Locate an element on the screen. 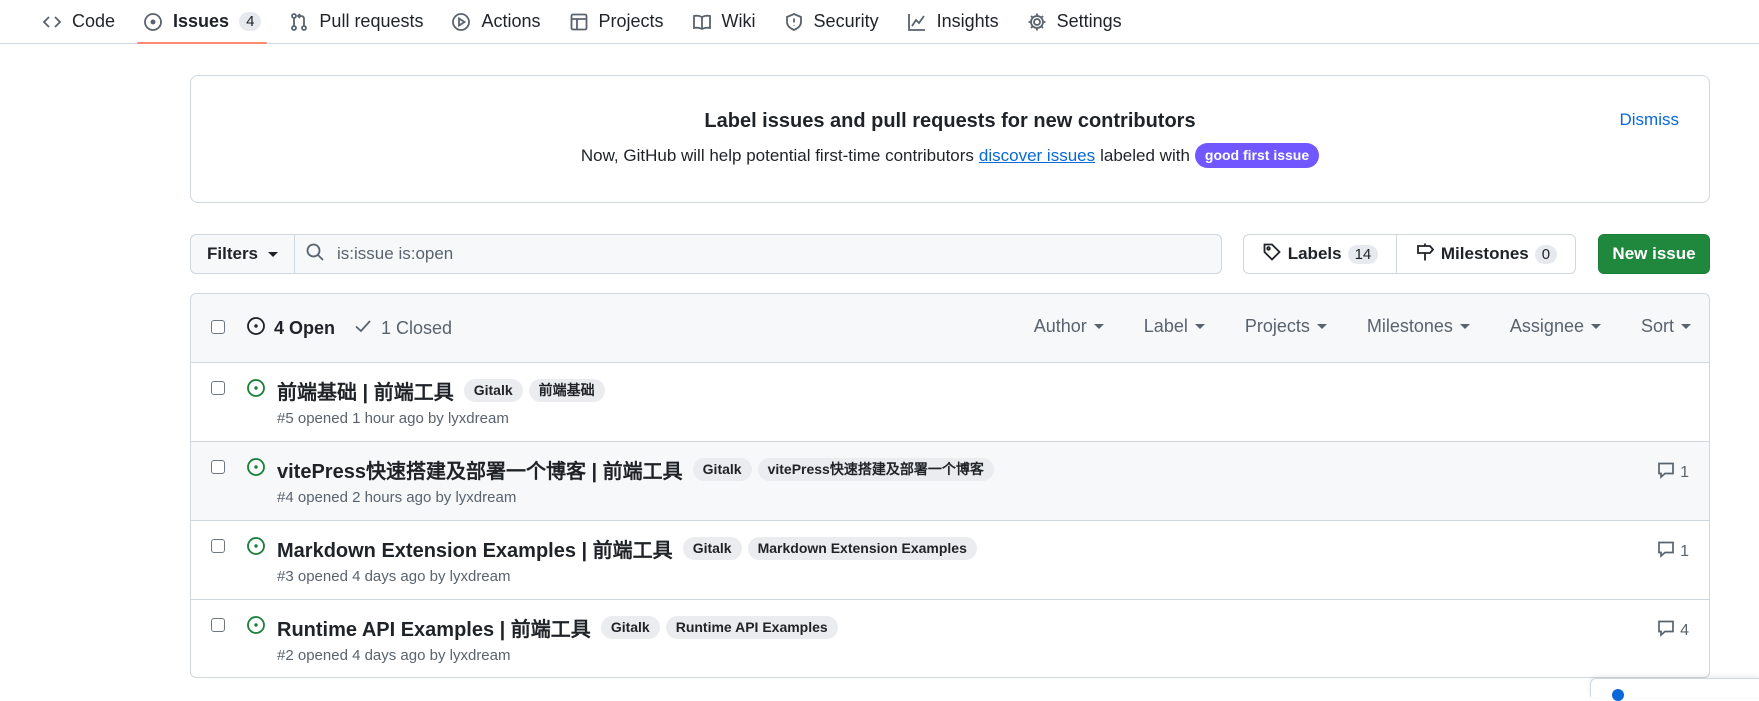 This screenshot has height=701, width=1759. comment-icon is located at coordinates (1666, 551).